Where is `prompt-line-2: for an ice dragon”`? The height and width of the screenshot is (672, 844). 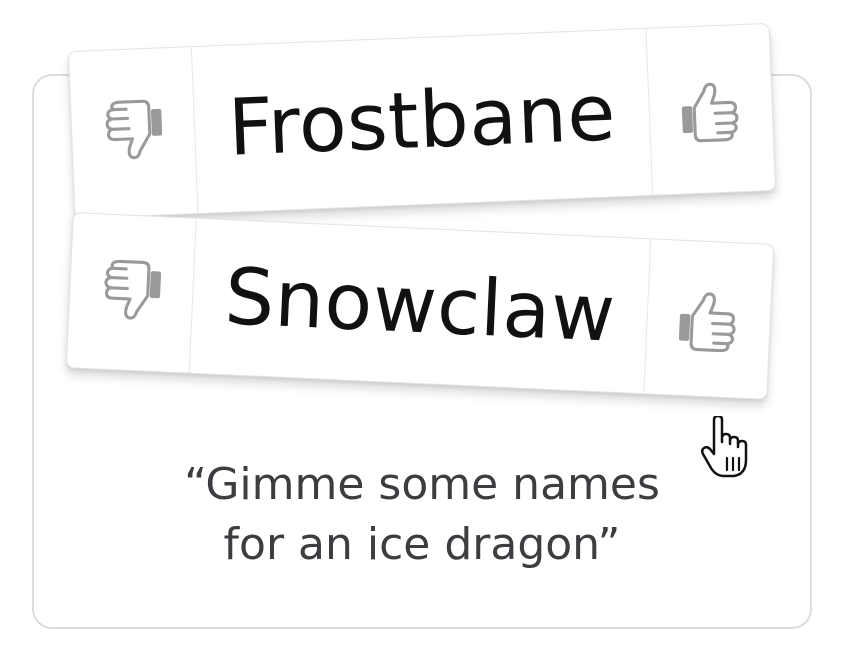
prompt-line-2: for an ice dragon” is located at coordinates (422, 544).